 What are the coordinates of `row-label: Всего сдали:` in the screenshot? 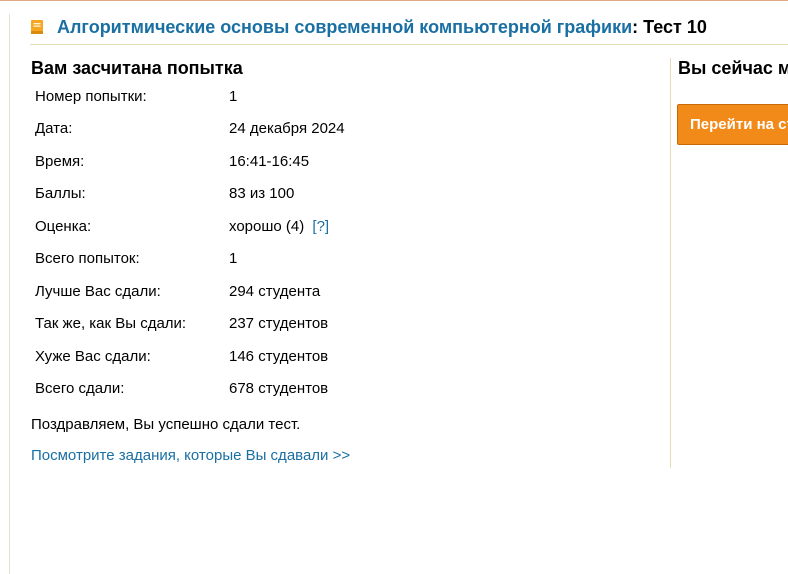 It's located at (80, 389).